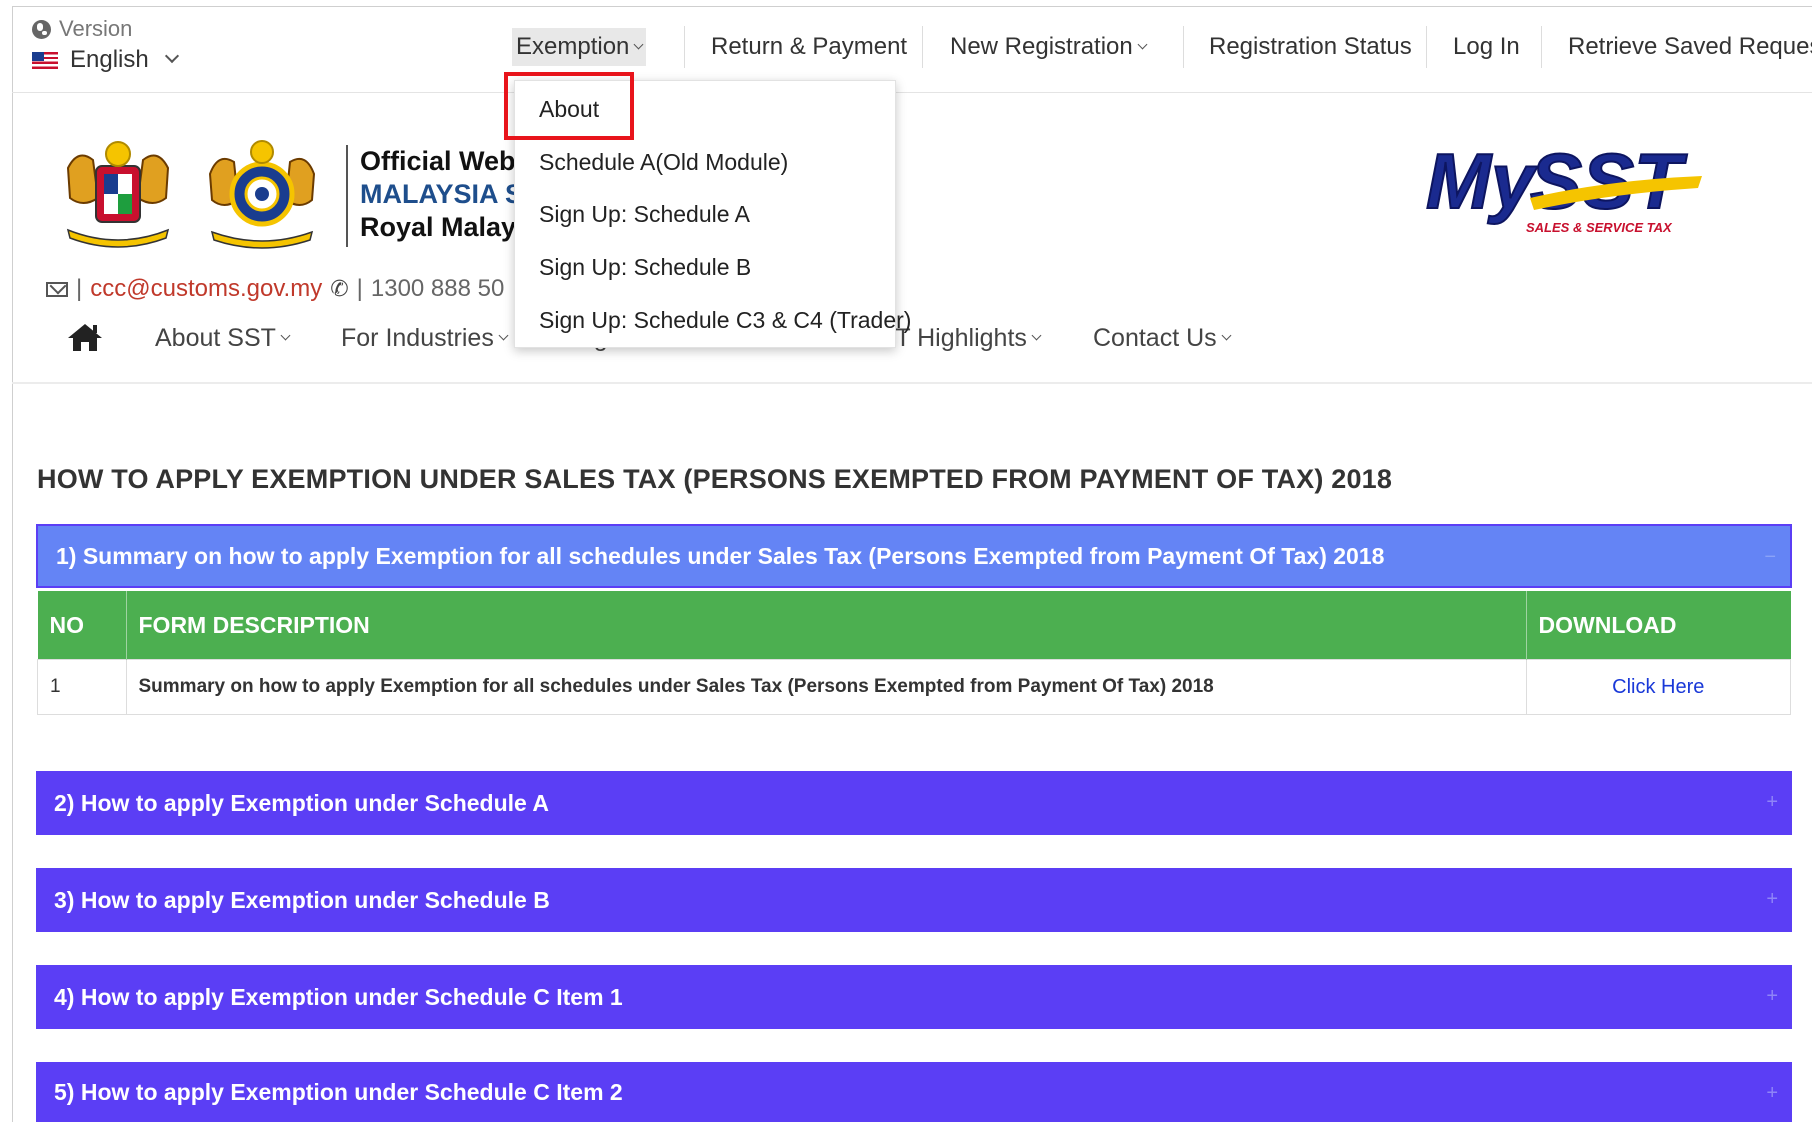 This screenshot has height=1122, width=1812. What do you see at coordinates (82, 625) in the screenshot?
I see `column-header-no: NO` at bounding box center [82, 625].